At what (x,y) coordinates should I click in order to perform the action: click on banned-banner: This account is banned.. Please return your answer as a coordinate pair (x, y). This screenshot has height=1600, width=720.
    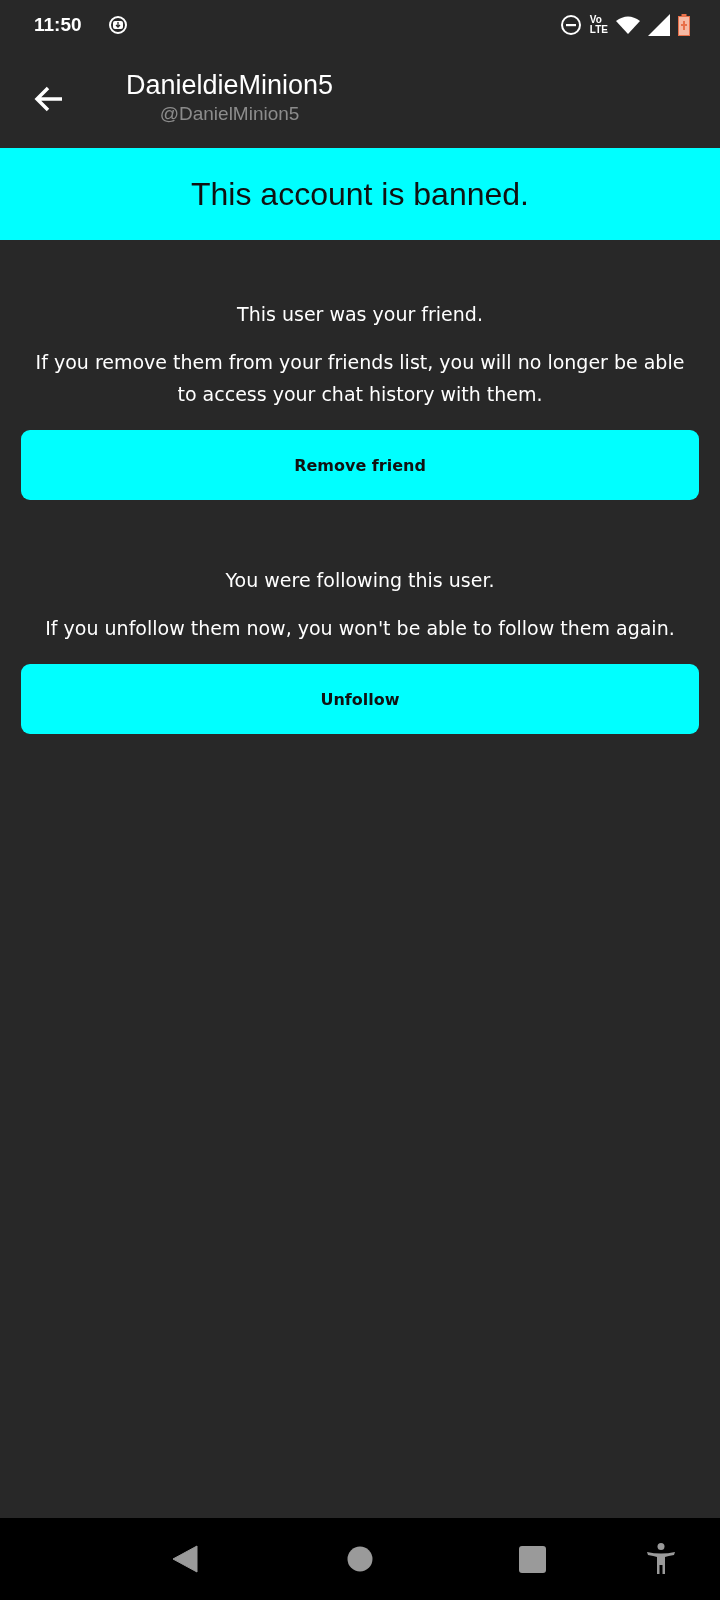
    Looking at the image, I should click on (360, 194).